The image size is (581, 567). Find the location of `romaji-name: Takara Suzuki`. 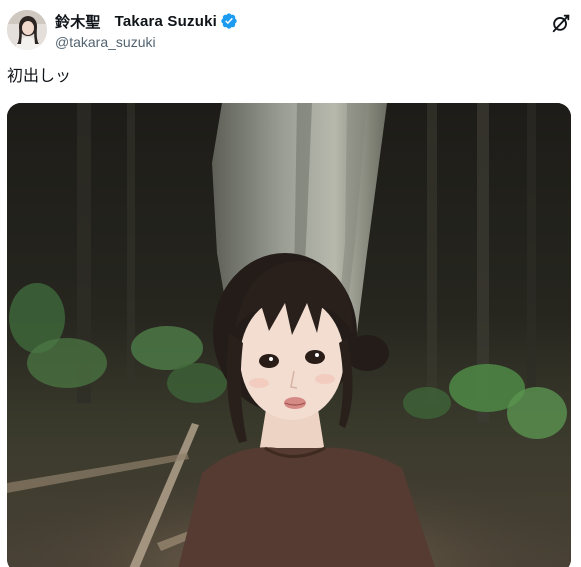

romaji-name: Takara Suzuki is located at coordinates (166, 21).